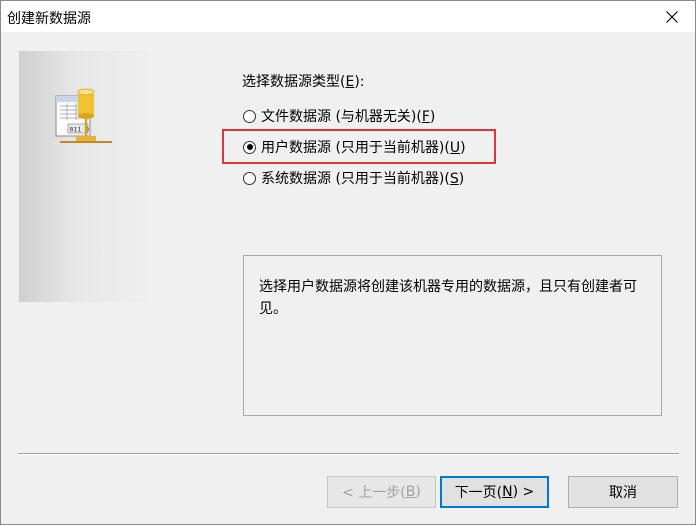  I want to click on radio-label: 系统数据源 (只用于当前机器)(S), so click(363, 179).